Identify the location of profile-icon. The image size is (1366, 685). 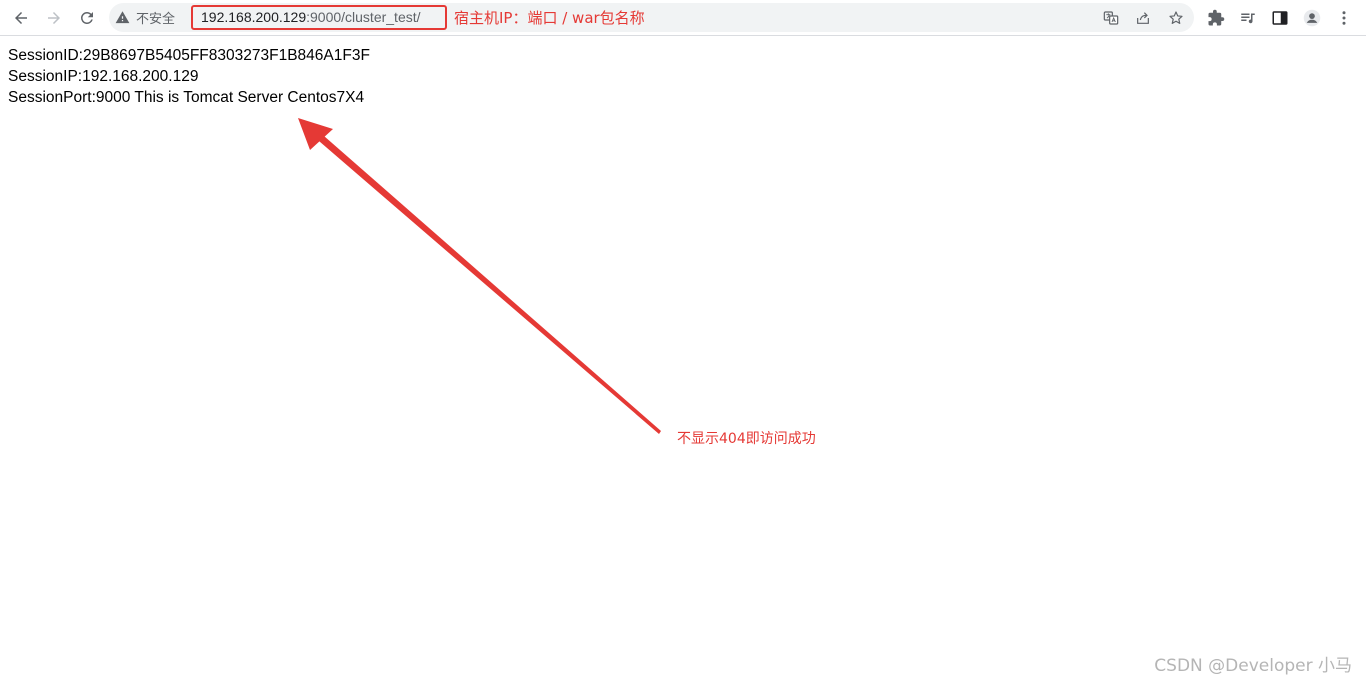
(1312, 18).